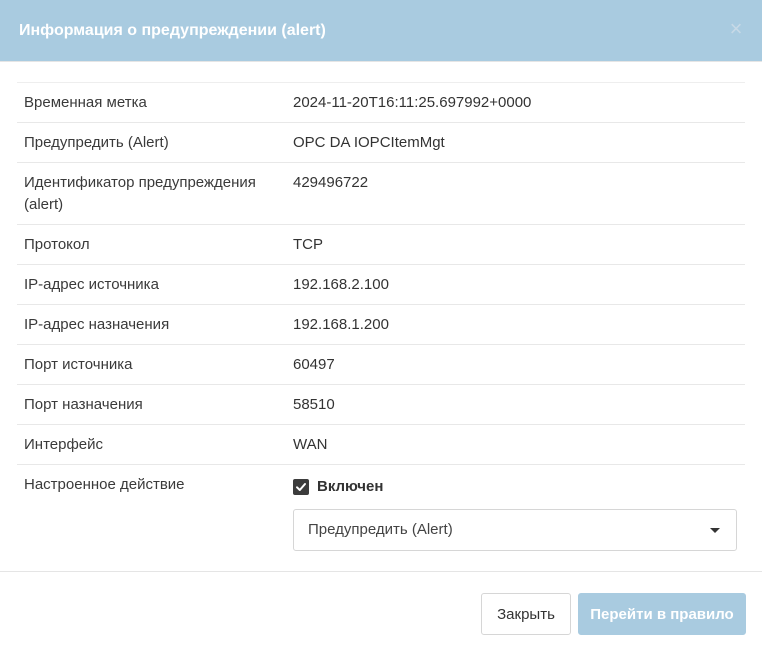  I want to click on table-row: Интерфейс WAN, so click(381, 444).